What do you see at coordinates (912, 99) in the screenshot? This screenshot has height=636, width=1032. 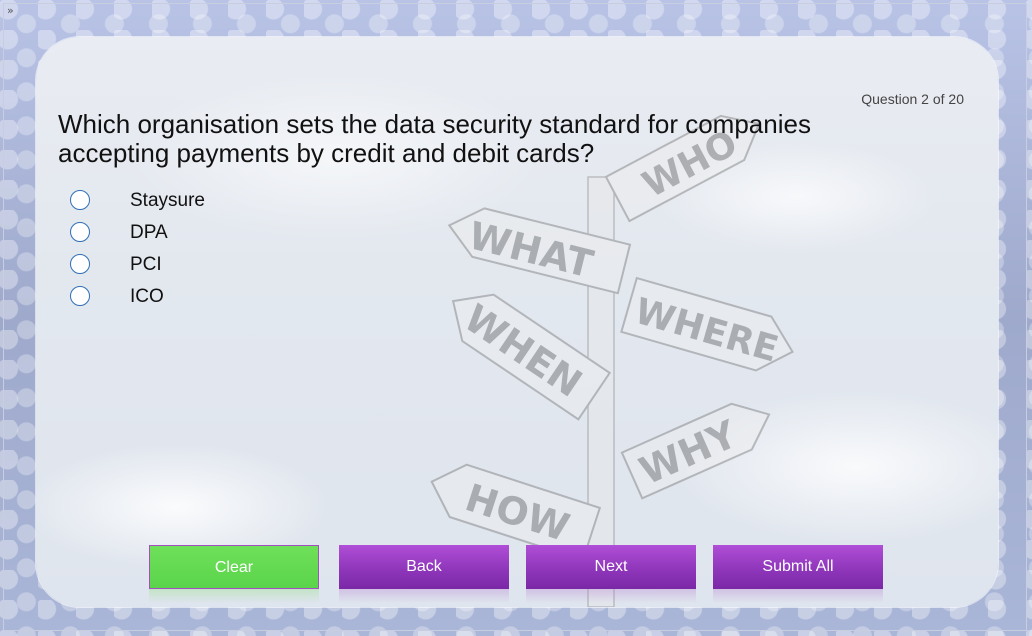 I see `question-counter: Question 2 of 20` at bounding box center [912, 99].